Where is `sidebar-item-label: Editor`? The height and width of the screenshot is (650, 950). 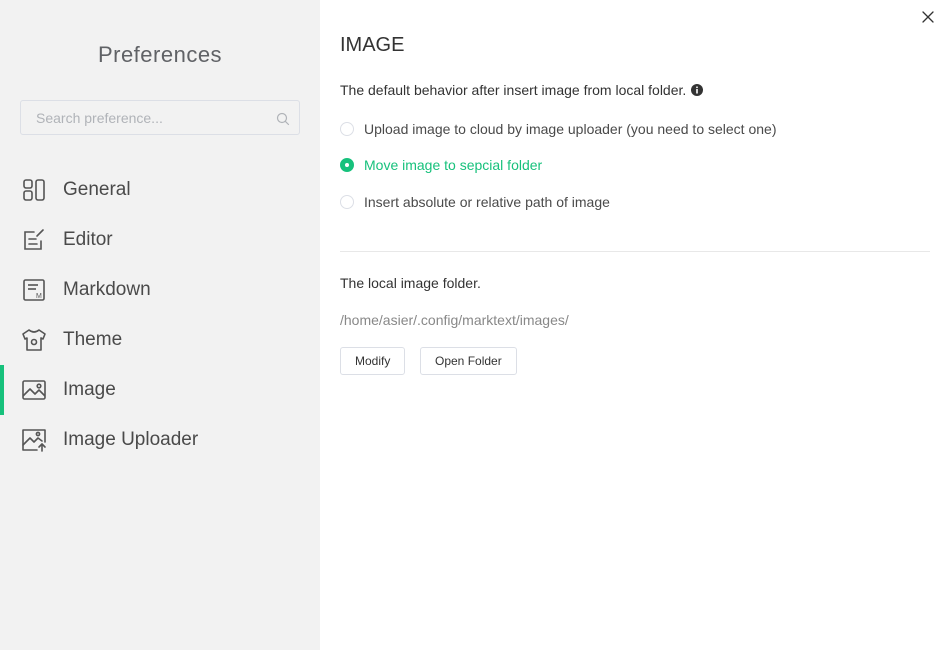 sidebar-item-label: Editor is located at coordinates (88, 239).